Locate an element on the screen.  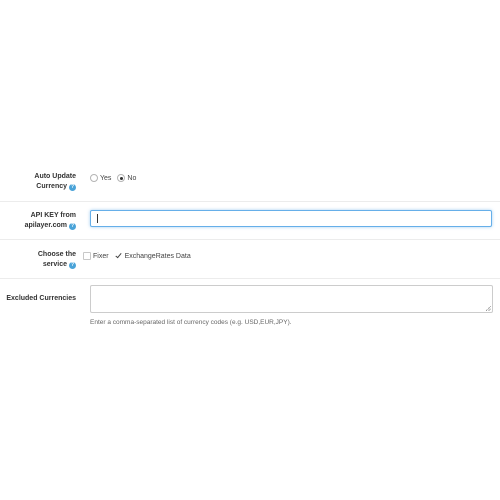
service-label-line1: Choose the is located at coordinates (56, 254).